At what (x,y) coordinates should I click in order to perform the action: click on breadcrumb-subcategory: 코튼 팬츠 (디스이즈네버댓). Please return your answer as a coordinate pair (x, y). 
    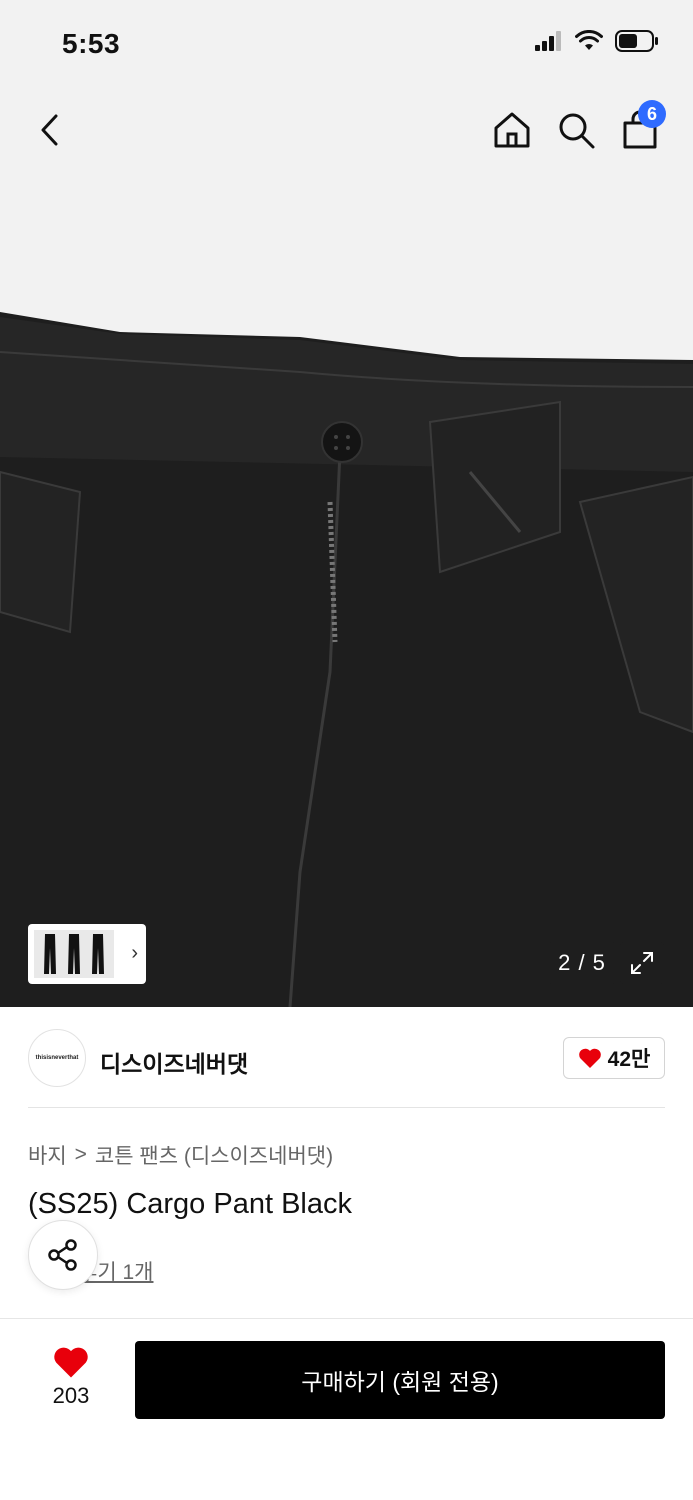
    Looking at the image, I should click on (214, 1155).